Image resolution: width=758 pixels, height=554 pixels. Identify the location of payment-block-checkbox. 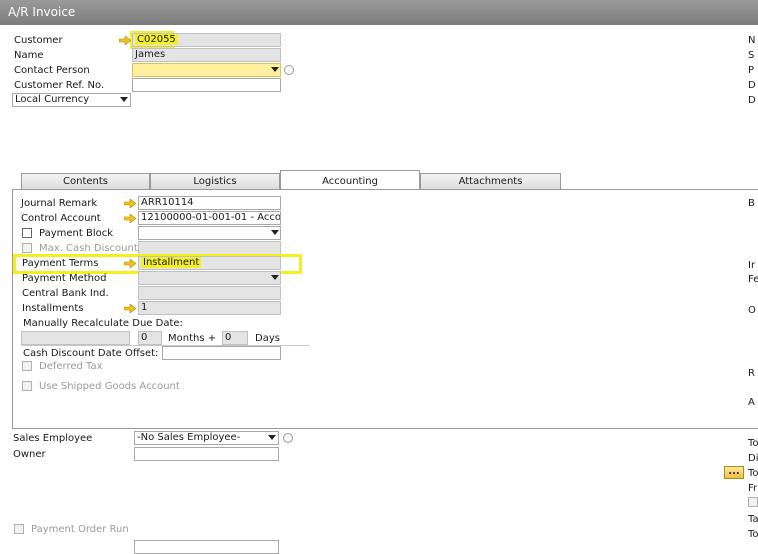
(27, 233).